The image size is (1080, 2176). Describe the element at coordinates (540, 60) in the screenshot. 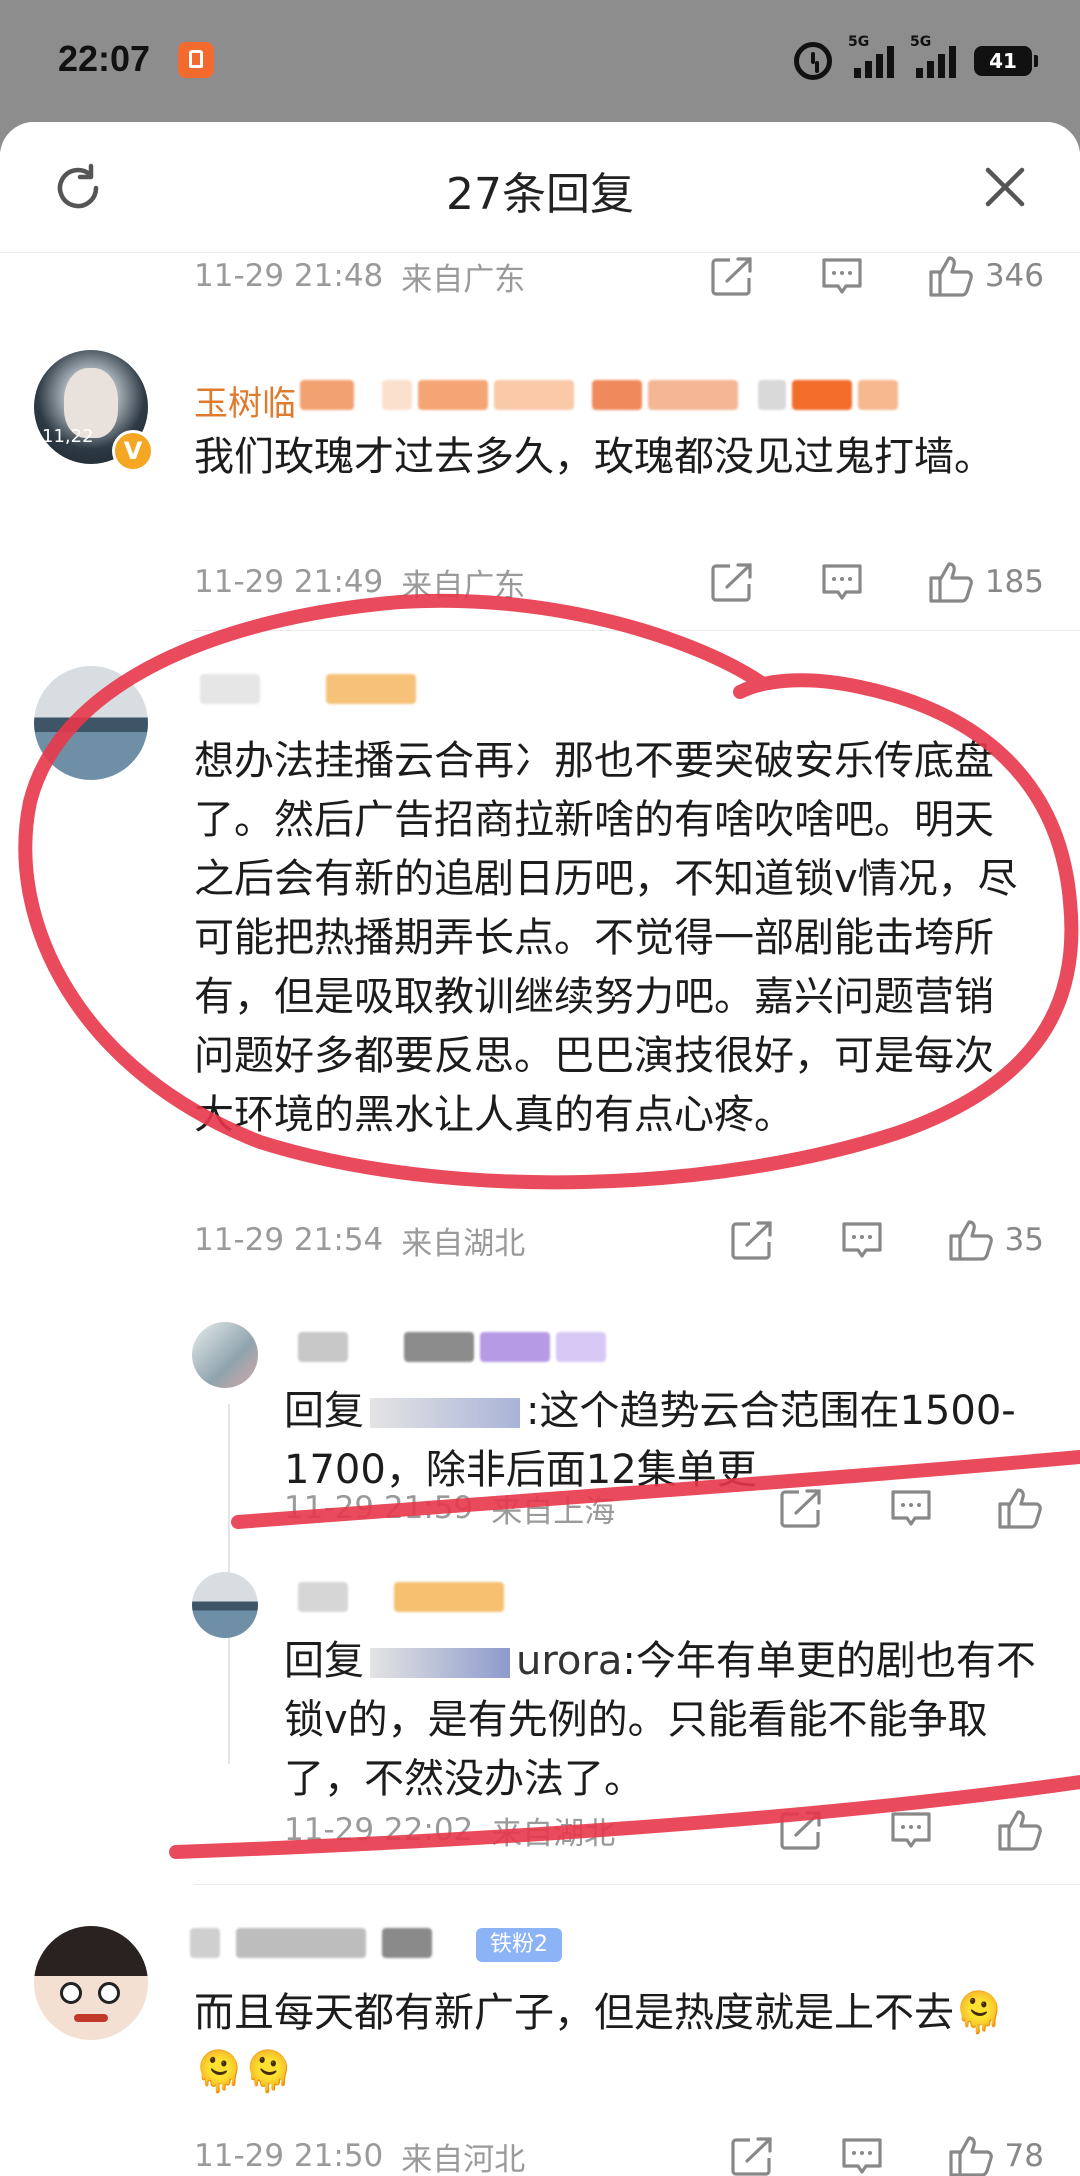

I see `status-bar: 22:07 5G 5G 41` at that location.